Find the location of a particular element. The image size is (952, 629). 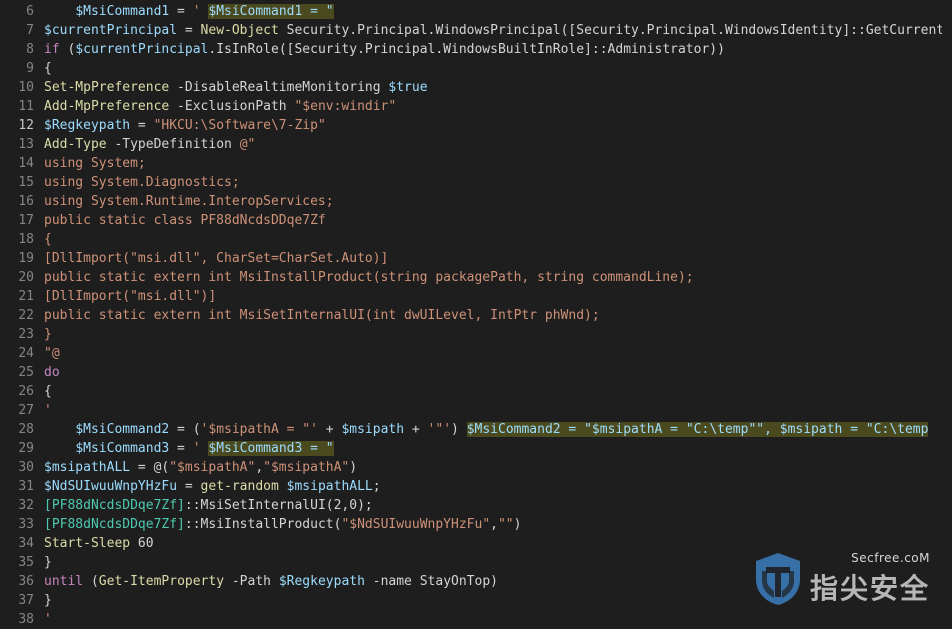

code-token: -name StayOnTop) is located at coordinates (431, 581).